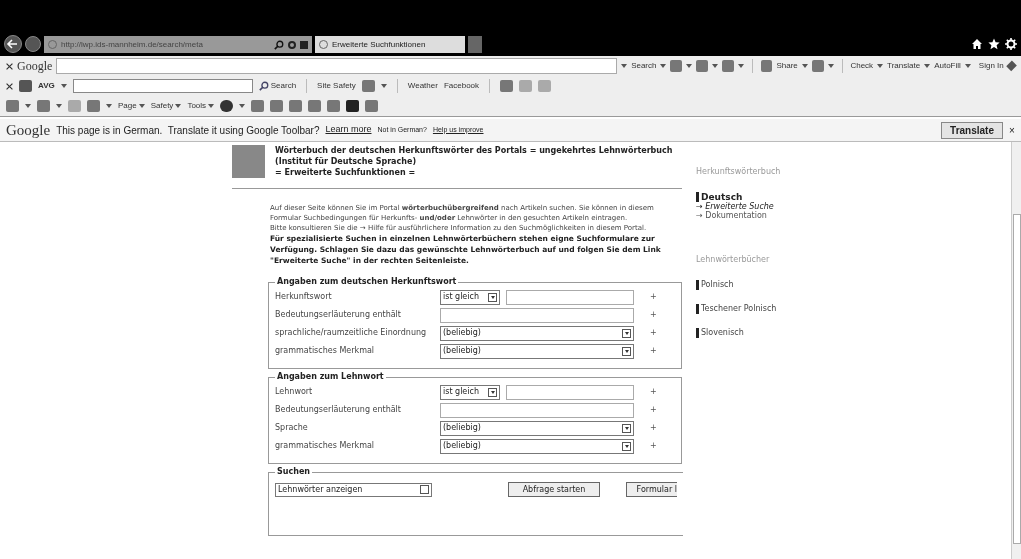  What do you see at coordinates (293, 472) in the screenshot?
I see `group-legend: Suchen` at bounding box center [293, 472].